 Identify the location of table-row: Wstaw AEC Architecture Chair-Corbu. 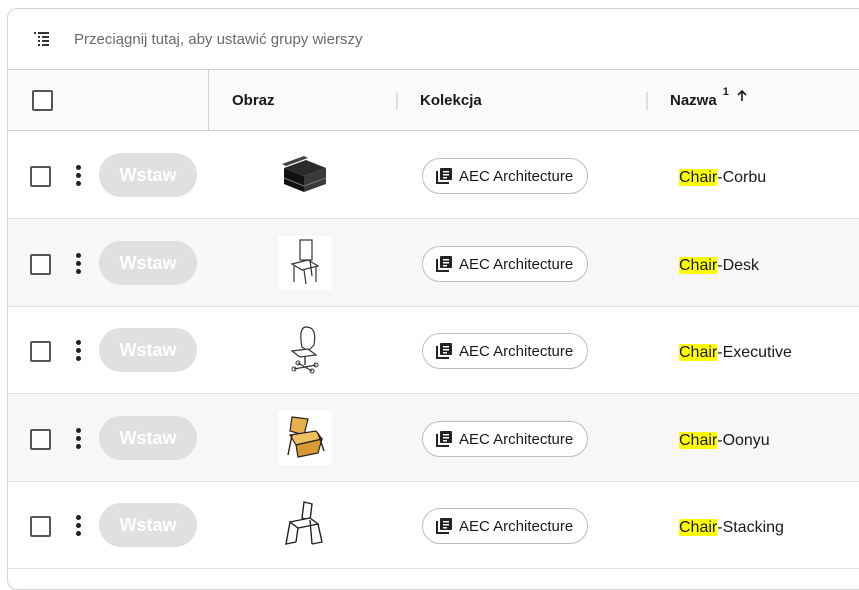
(433, 175).